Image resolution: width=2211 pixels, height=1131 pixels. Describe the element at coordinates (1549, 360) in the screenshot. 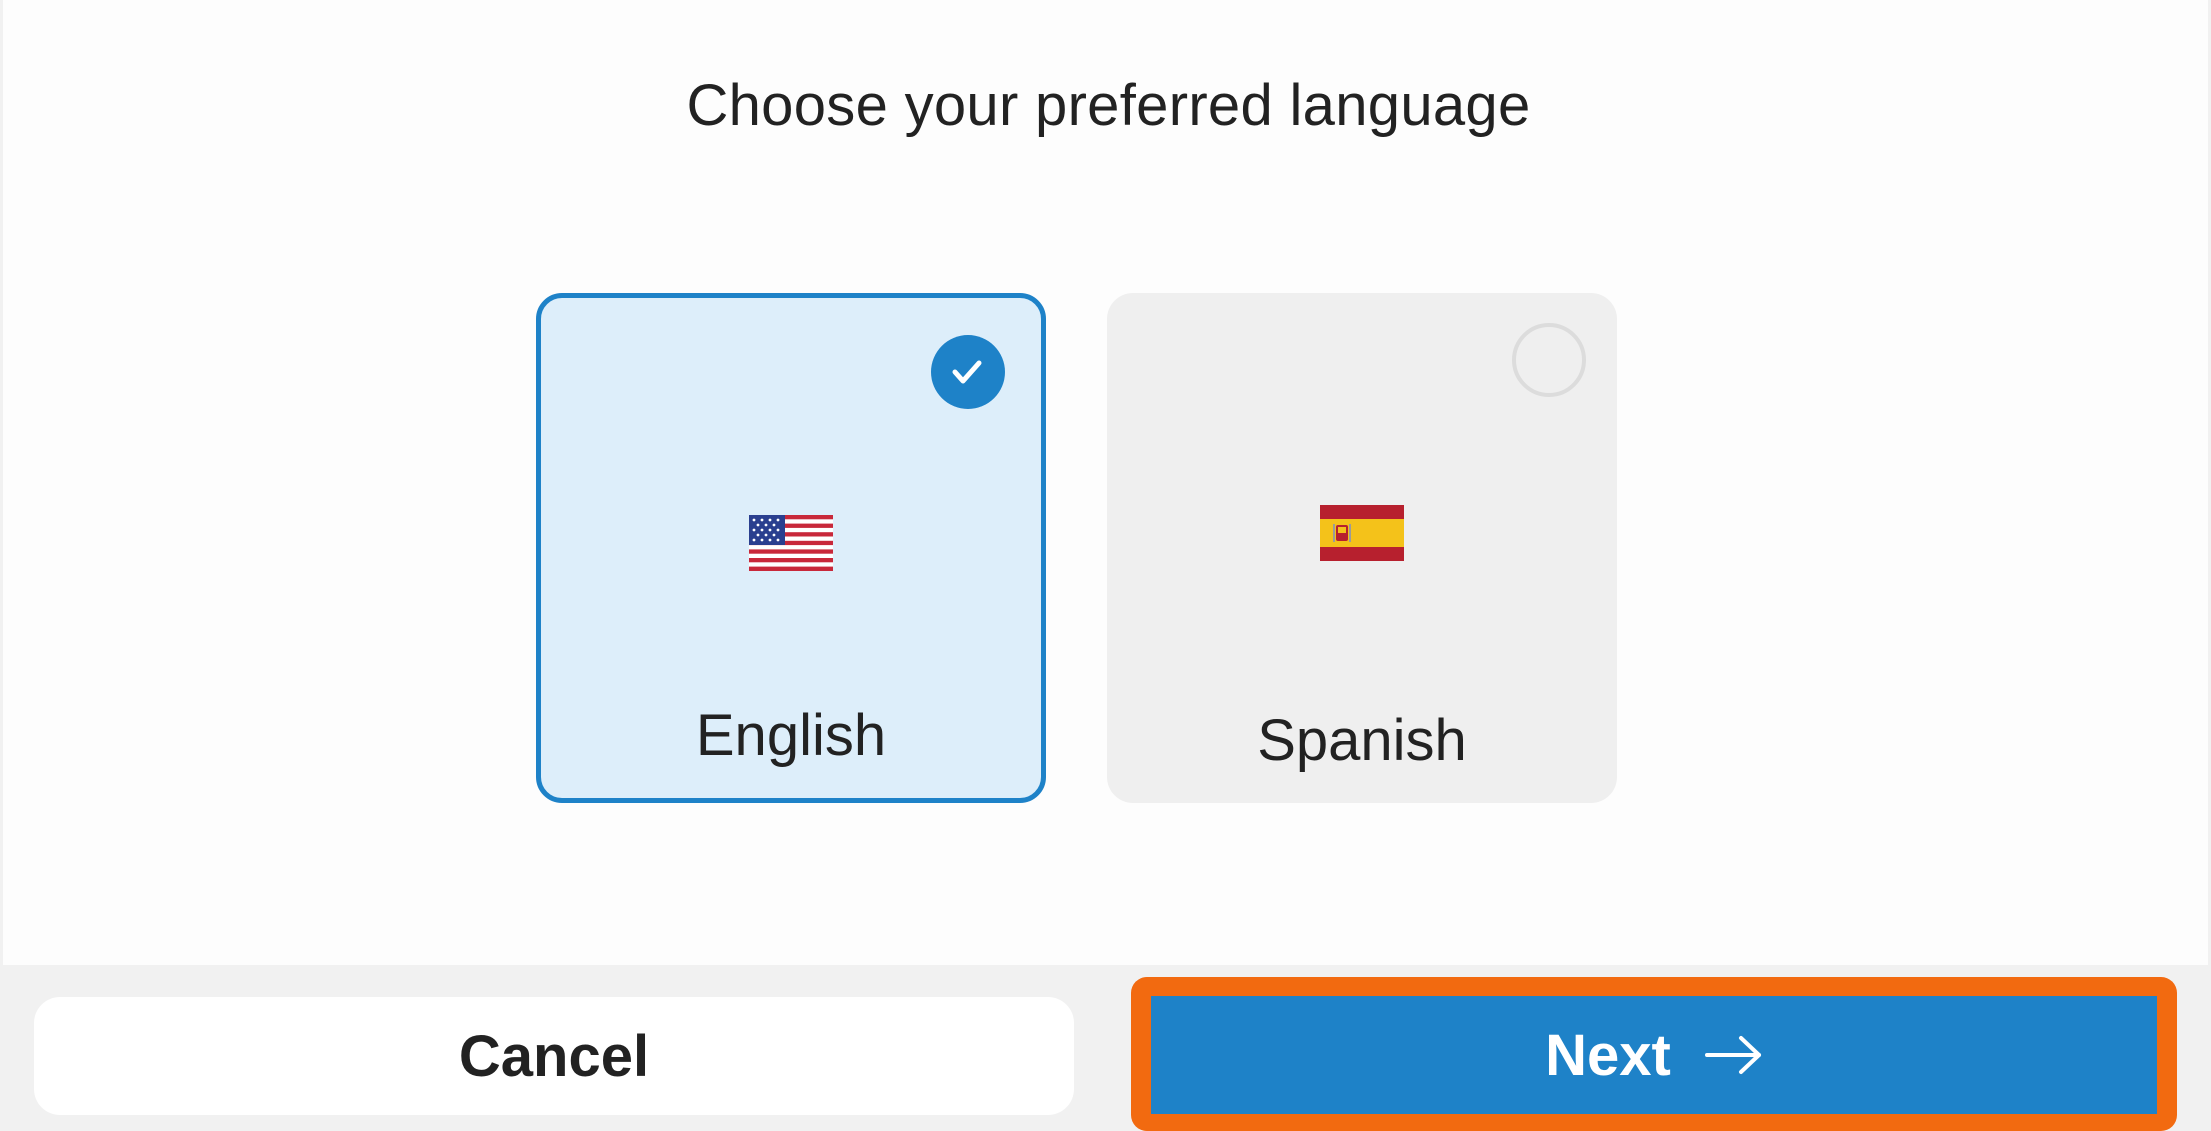

I see `radio-unchecked-icon` at that location.